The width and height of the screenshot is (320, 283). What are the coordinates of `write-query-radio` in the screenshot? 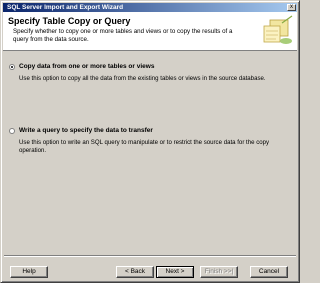 It's located at (12, 131).